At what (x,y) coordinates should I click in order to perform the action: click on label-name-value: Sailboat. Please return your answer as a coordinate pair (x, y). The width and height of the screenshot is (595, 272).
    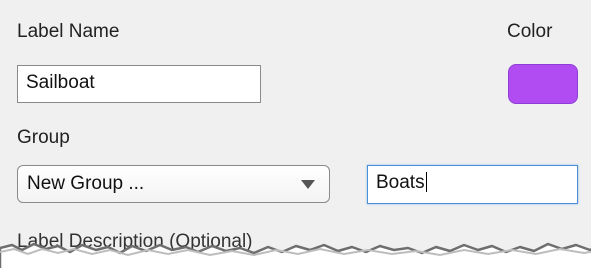
    Looking at the image, I should click on (60, 82).